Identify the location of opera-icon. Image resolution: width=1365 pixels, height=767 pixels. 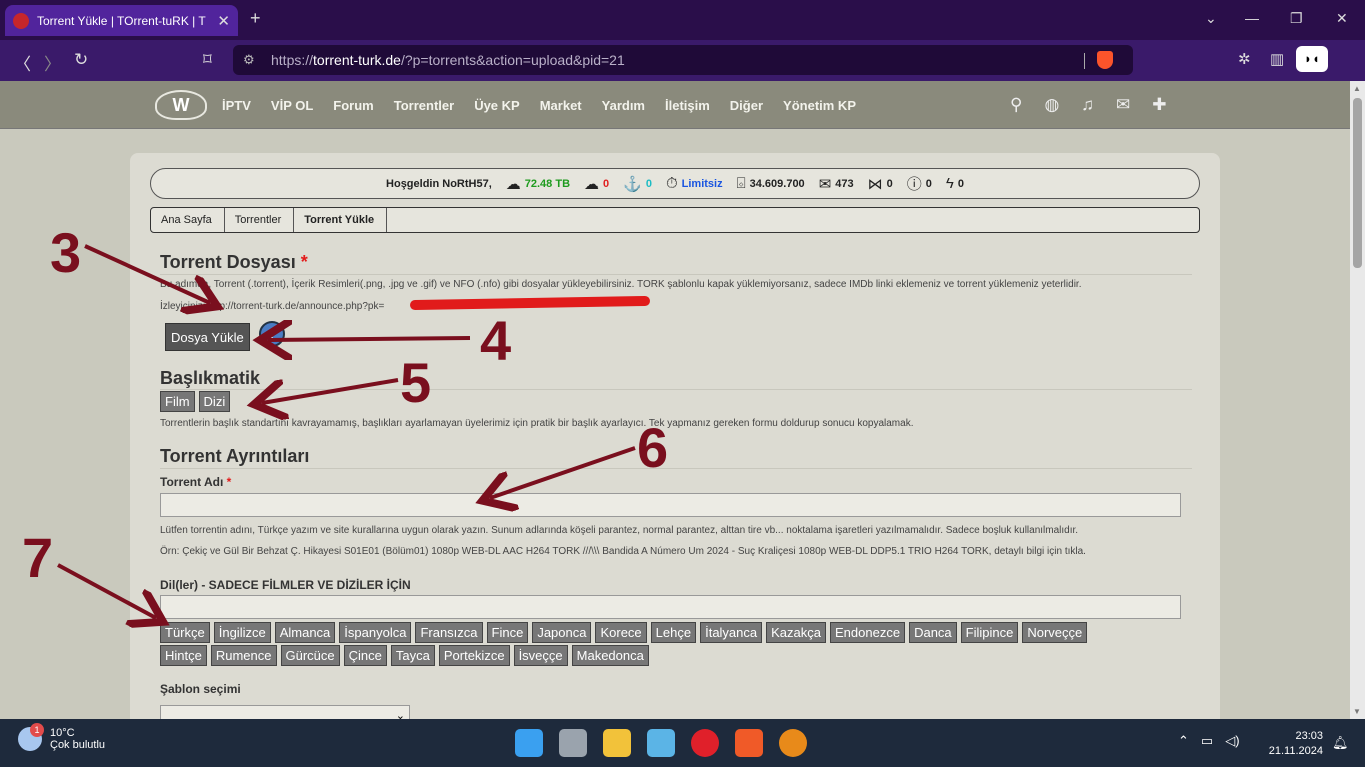
(705, 743).